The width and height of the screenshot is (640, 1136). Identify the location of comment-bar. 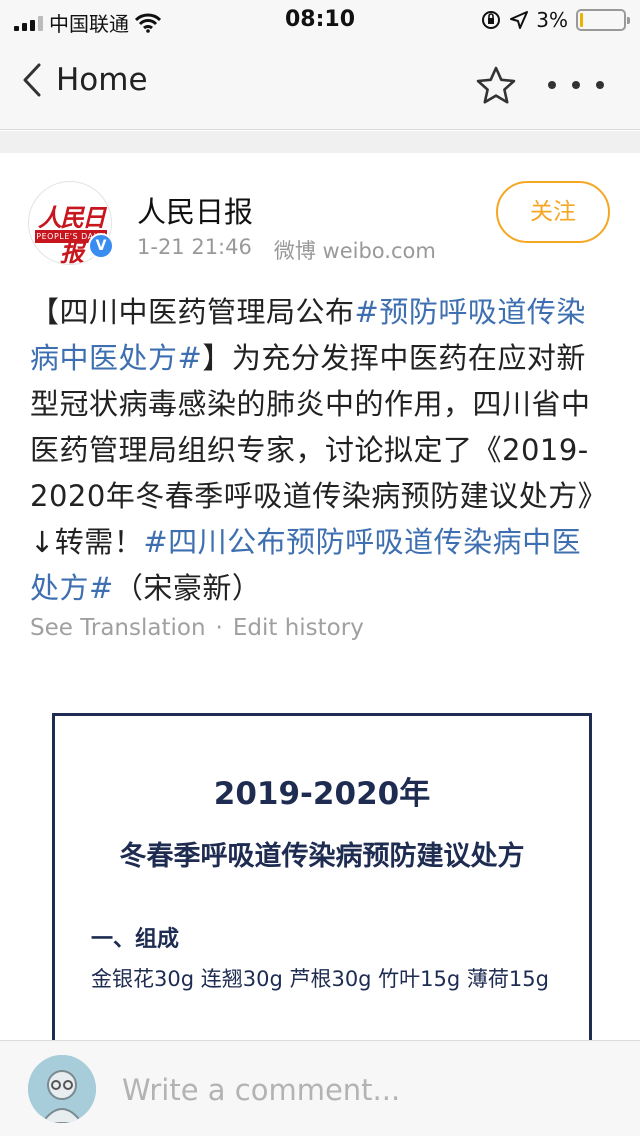
(320, 1088).